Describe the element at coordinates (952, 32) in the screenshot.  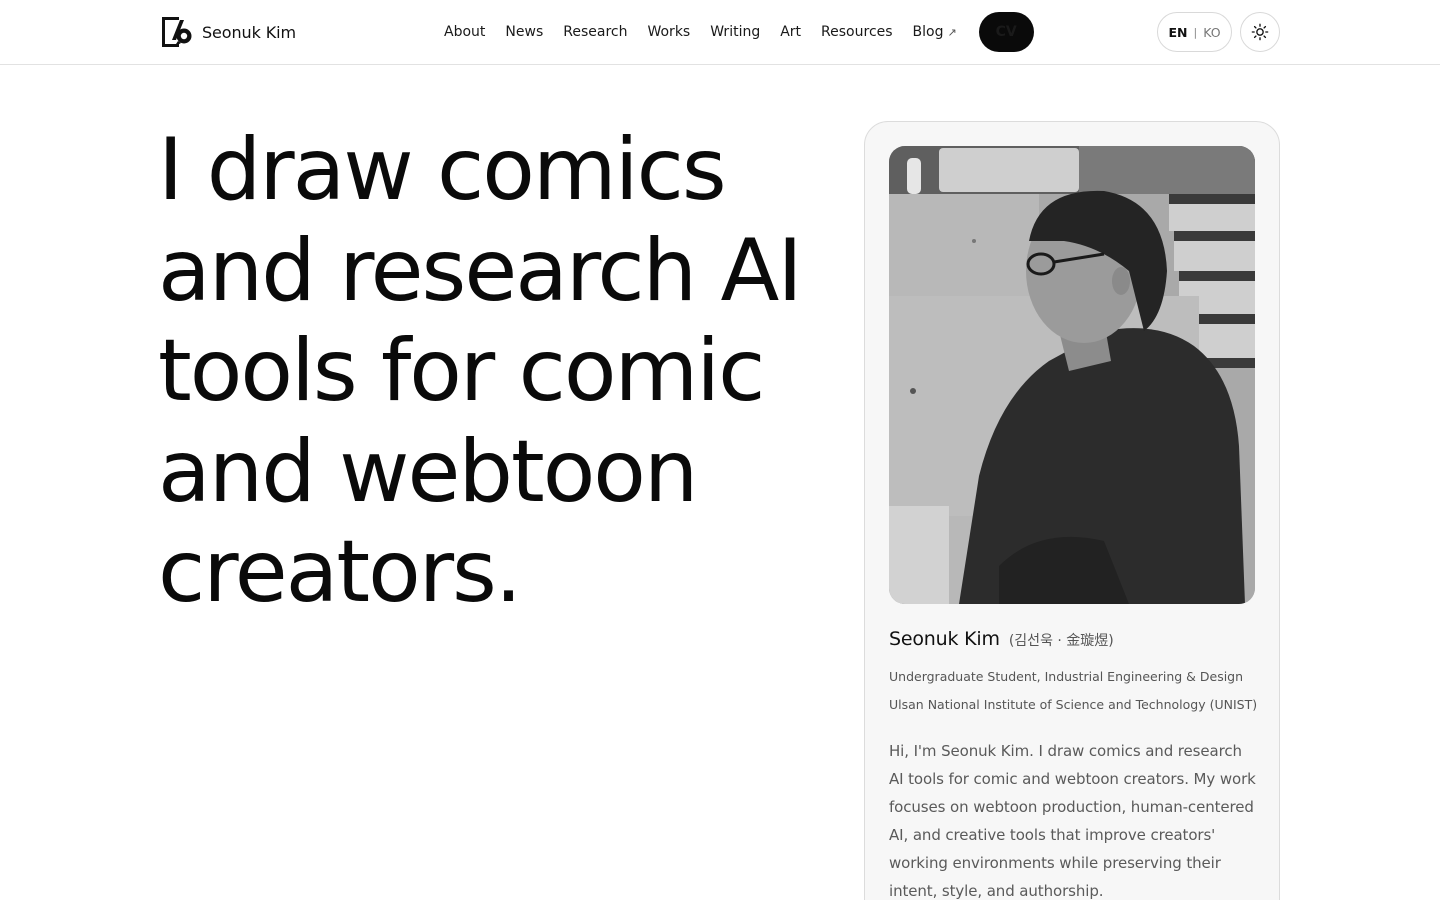
I see `arrow-up-right-icon: ↗` at that location.